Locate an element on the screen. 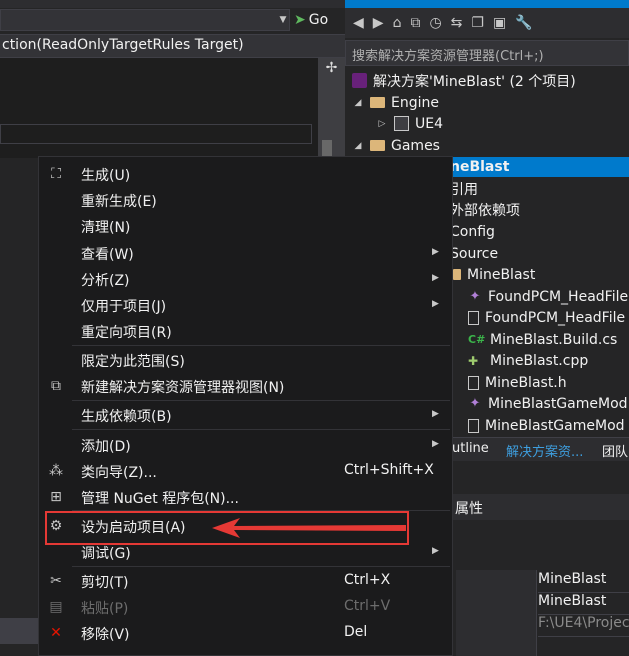 Image resolution: width=629 pixels, height=656 pixels. tree-item-references: 引用 is located at coordinates (464, 188).